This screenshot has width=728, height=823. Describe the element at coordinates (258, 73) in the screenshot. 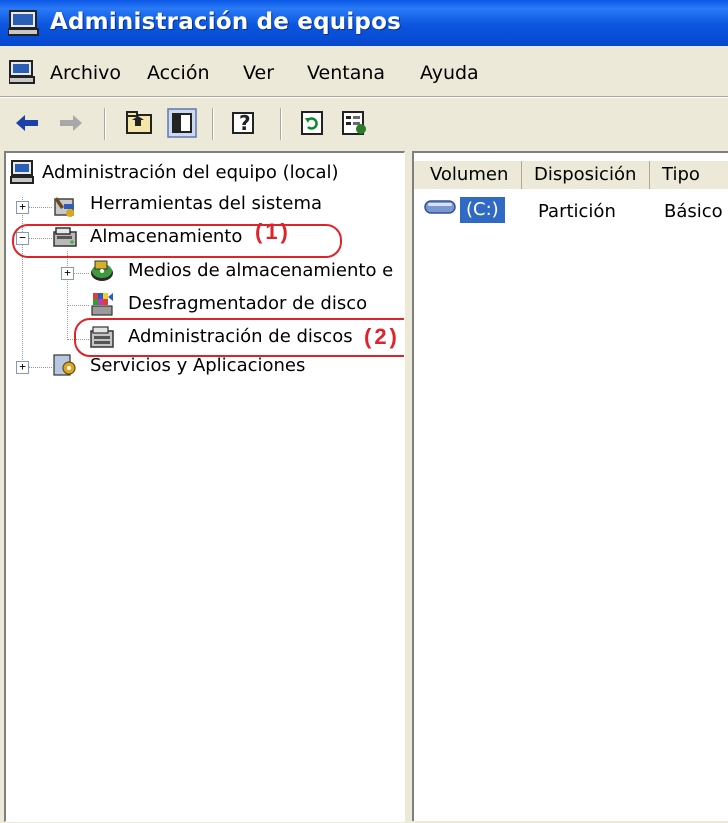

I see `menu-ver: Ver` at that location.